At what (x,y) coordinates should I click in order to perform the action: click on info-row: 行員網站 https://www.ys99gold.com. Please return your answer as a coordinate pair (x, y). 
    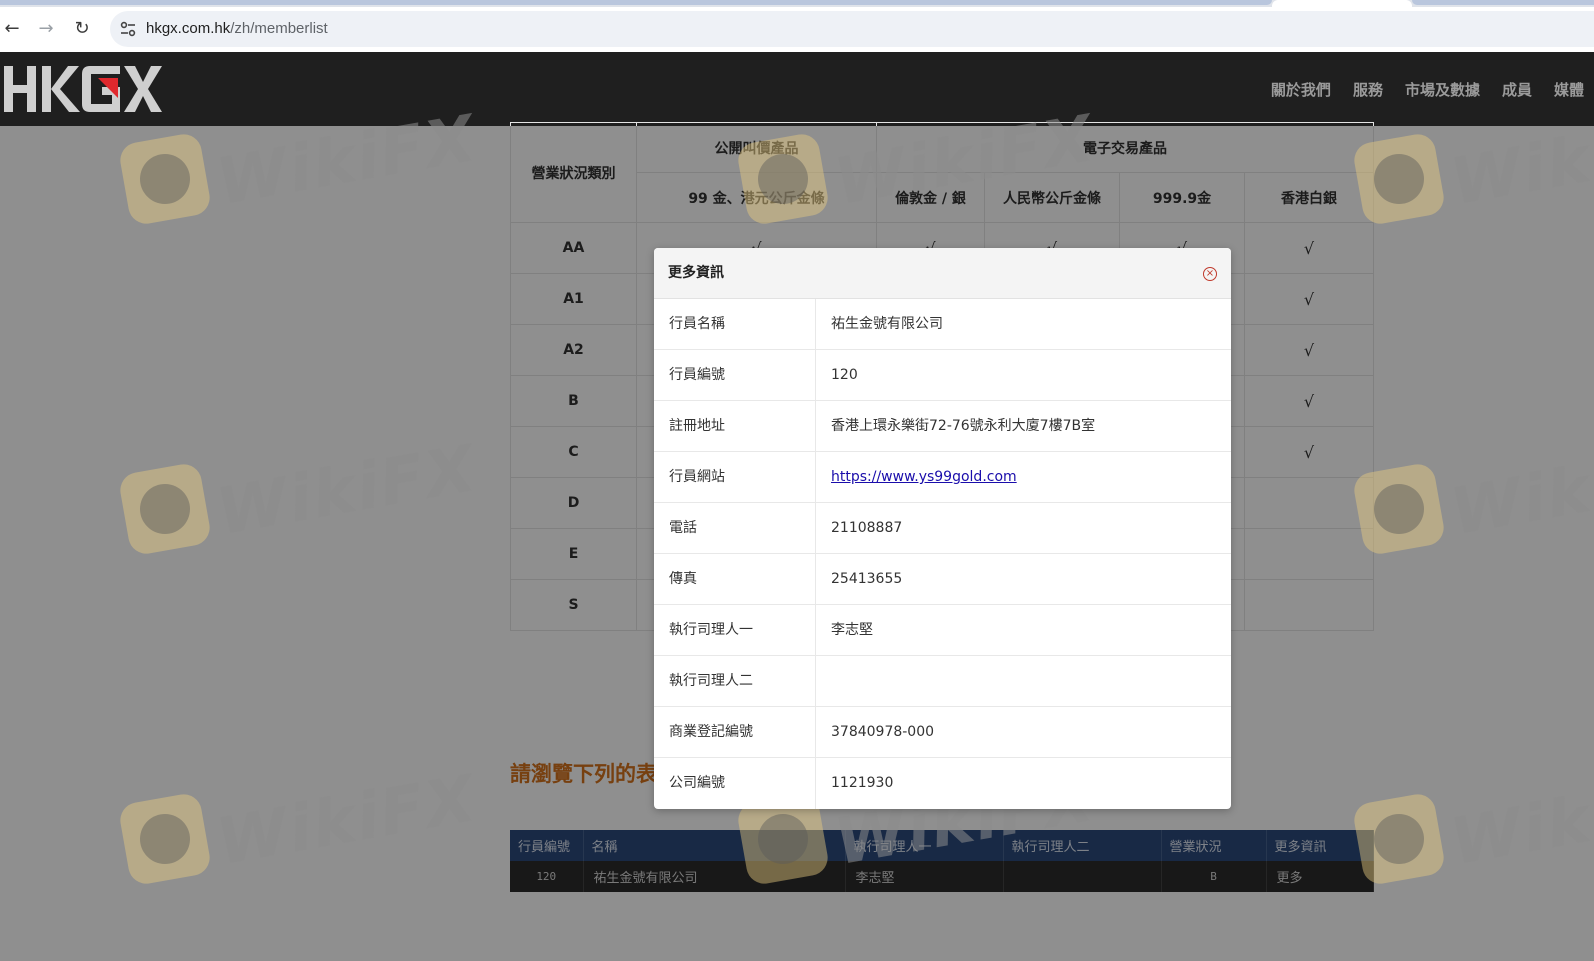
    Looking at the image, I should click on (942, 477).